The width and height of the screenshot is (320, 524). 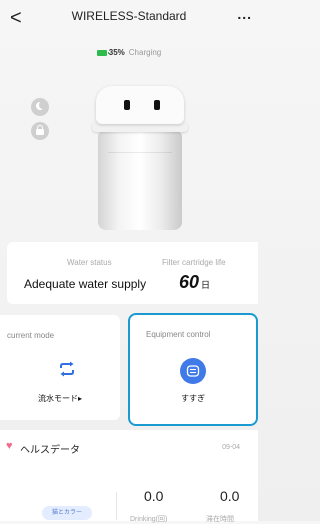 What do you see at coordinates (127, 105) in the screenshot?
I see `device-eye-left` at bounding box center [127, 105].